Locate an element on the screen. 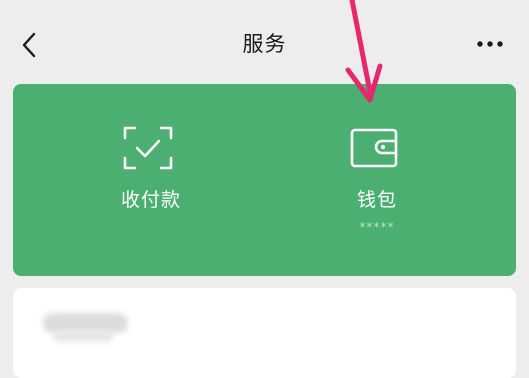 The width and height of the screenshot is (529, 378). service-label: 收付款 is located at coordinates (150, 200).